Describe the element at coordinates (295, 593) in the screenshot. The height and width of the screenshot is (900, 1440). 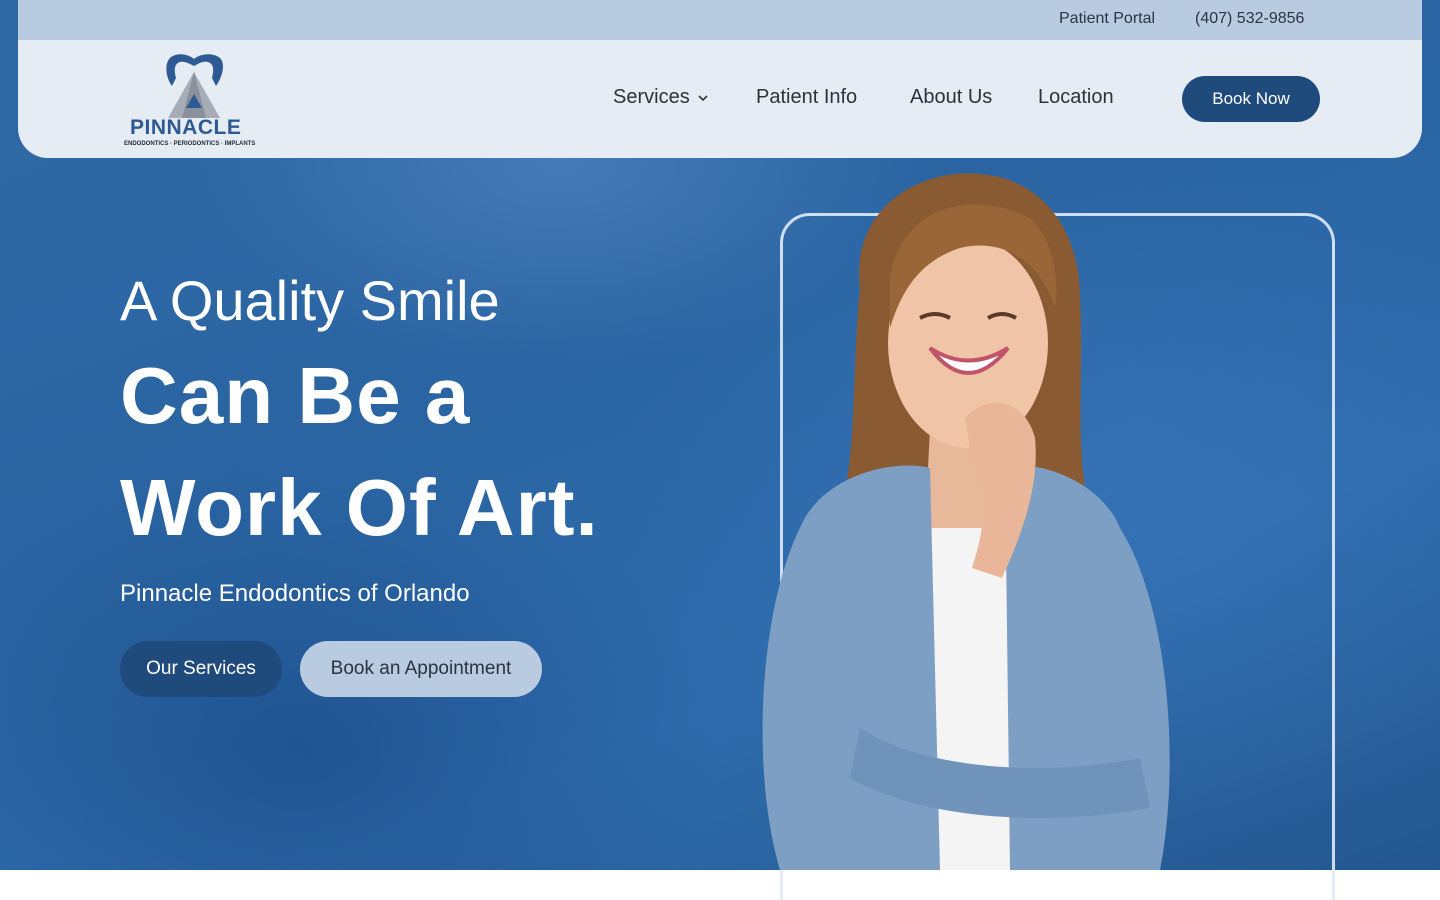
I see `hero-subtitle: Pinnacle Endodontics of Orlando` at that location.